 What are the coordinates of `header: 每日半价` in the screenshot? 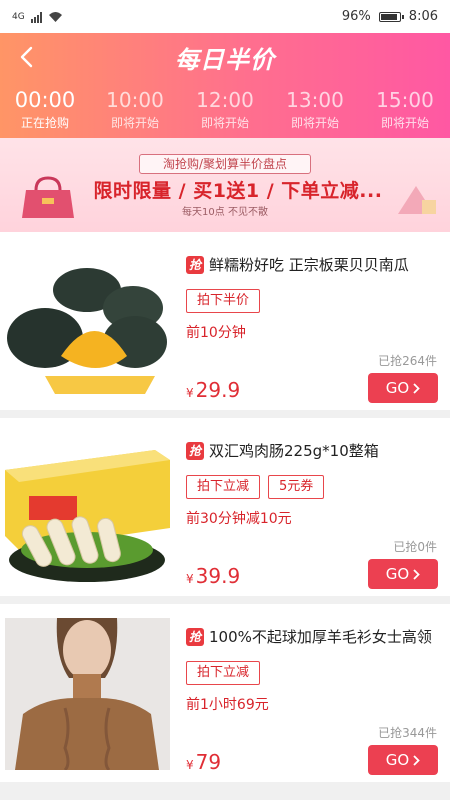 It's located at (225, 57).